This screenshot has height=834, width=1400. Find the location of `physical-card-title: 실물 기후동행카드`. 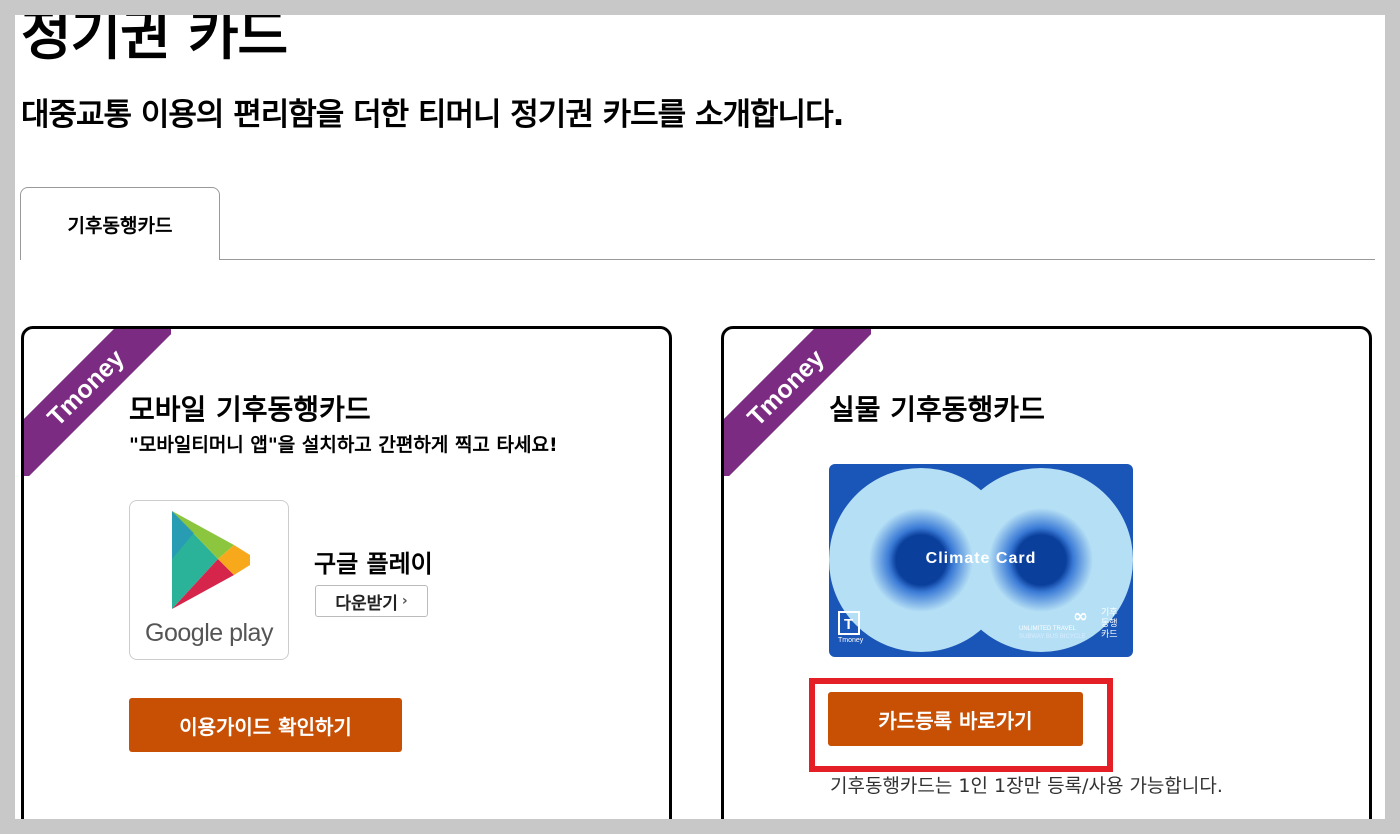

physical-card-title: 실물 기후동행카드 is located at coordinates (937, 409).